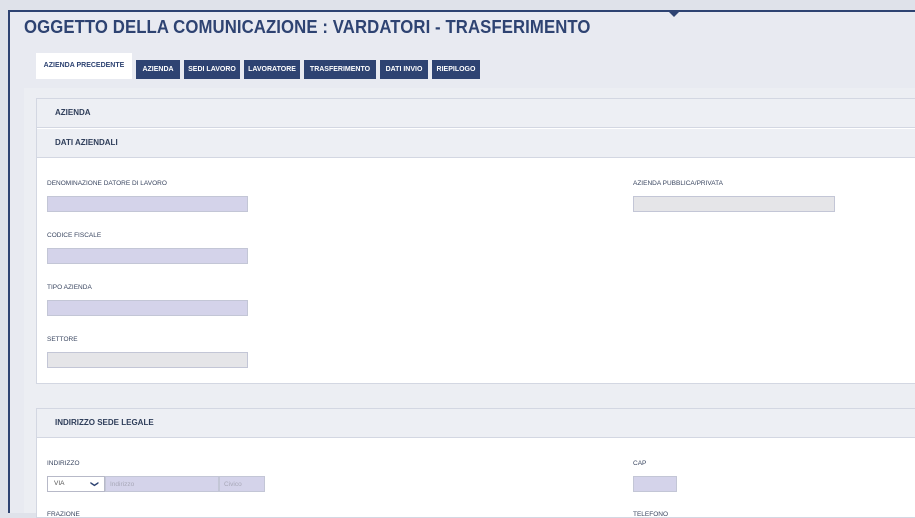  I want to click on sede-legale-title: INDIRIZZO SEDE LEGALE, so click(104, 422).